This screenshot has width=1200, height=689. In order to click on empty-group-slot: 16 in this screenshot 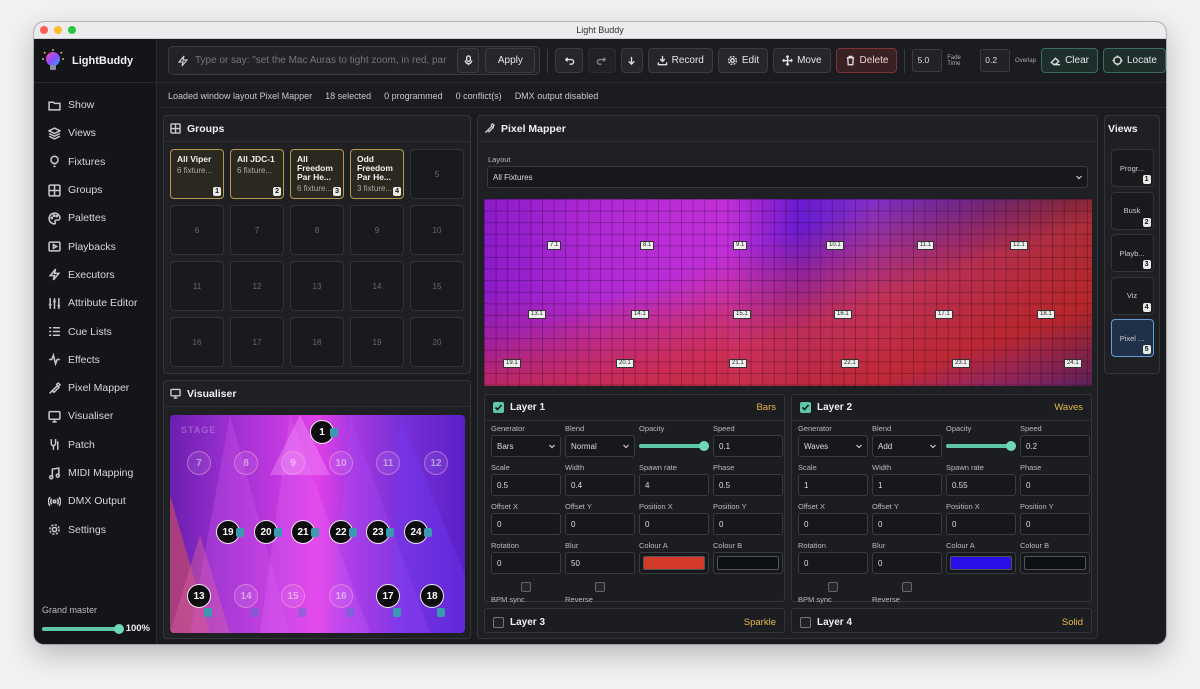, I will do `click(197, 342)`.